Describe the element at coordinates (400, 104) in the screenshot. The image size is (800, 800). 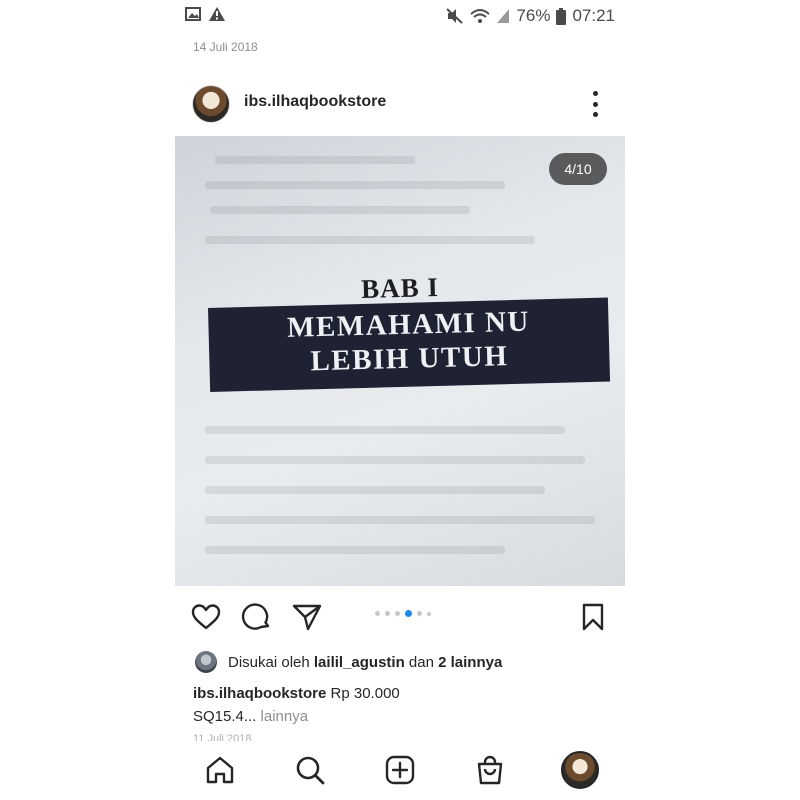
I see `post-header: ibs.ilhaqbookstore` at that location.